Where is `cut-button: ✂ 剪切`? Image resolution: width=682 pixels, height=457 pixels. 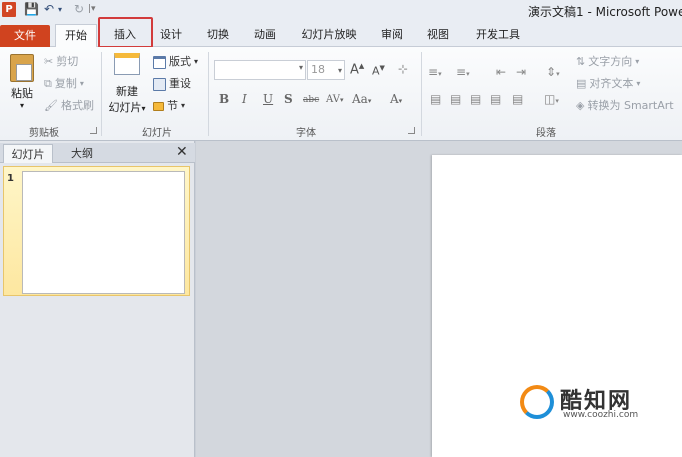 cut-button: ✂ 剪切 is located at coordinates (61, 62).